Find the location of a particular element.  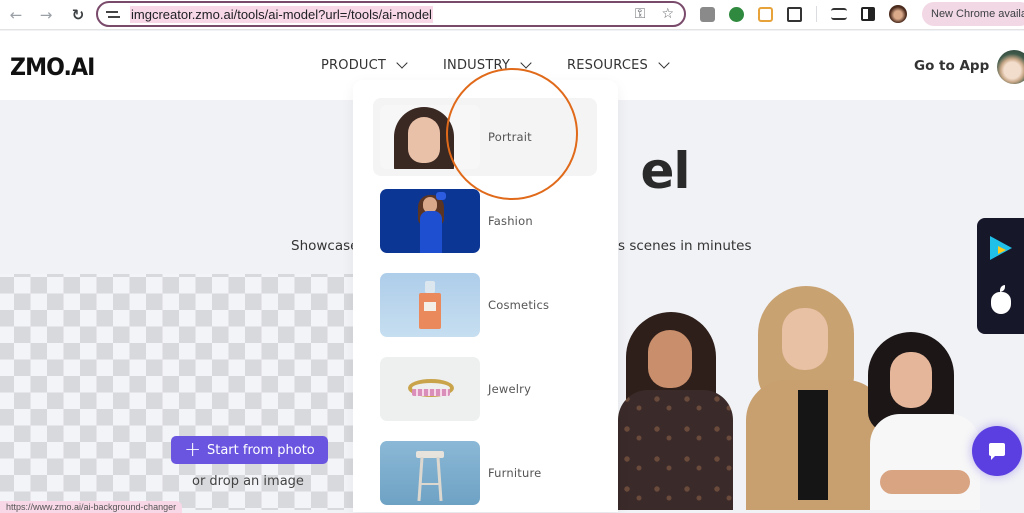

reload-icon: ↻ is located at coordinates (78, 15).